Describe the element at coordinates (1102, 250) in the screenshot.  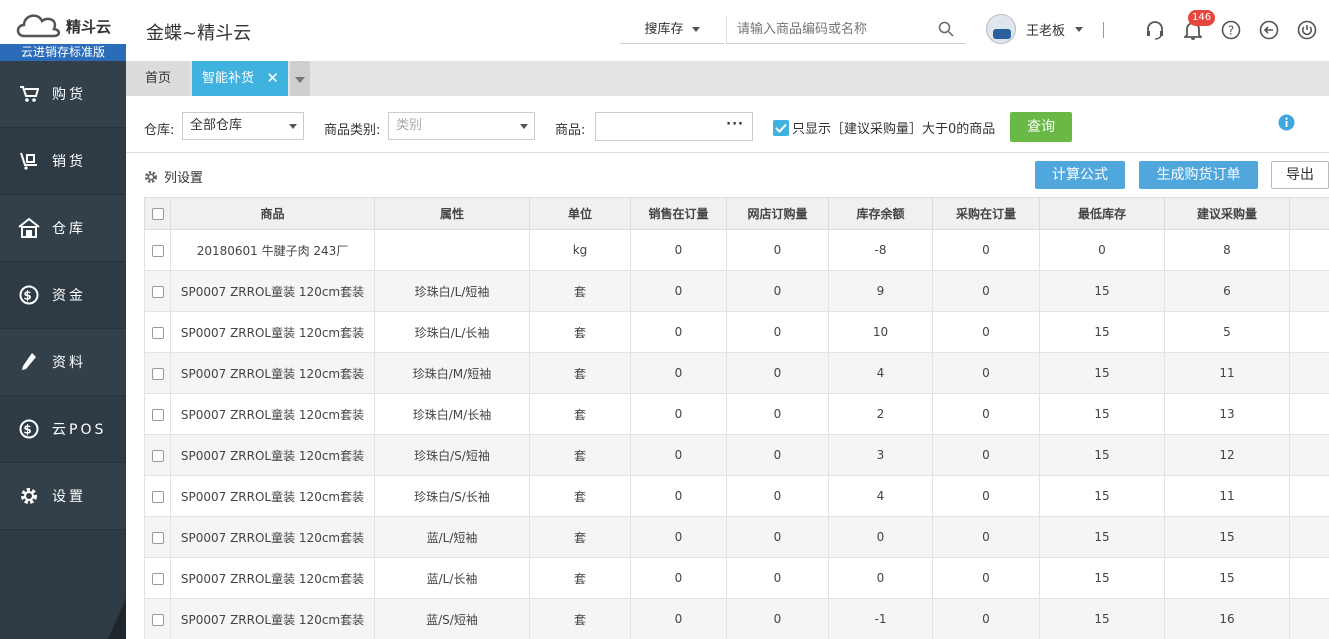
I see `min-stock-cell: 0` at that location.